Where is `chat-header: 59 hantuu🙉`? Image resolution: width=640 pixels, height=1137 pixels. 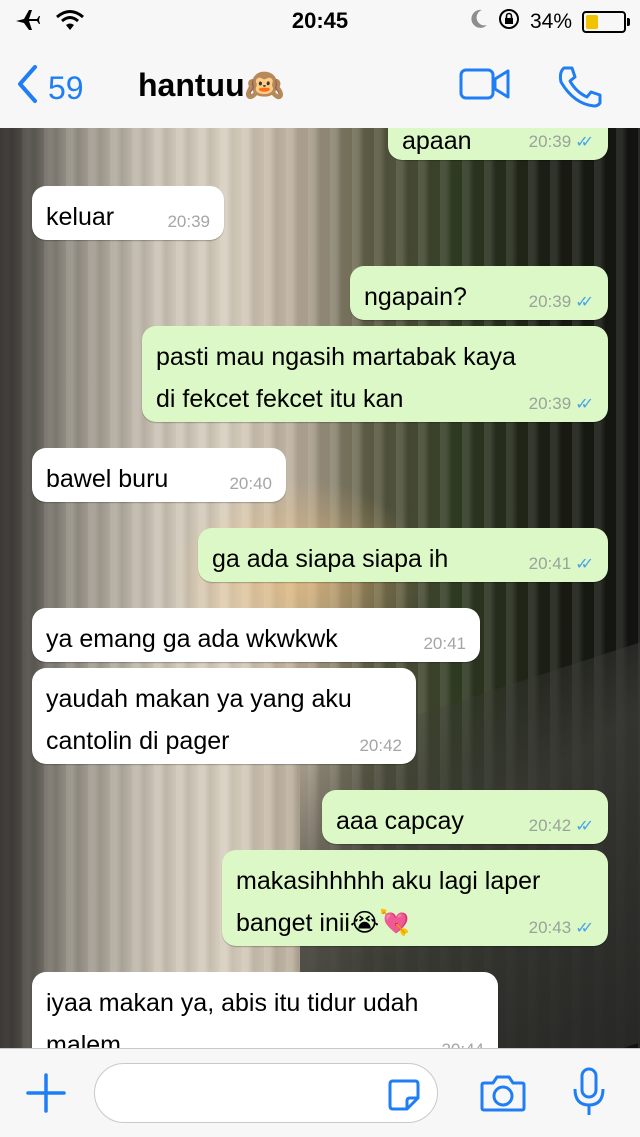 chat-header: 59 hantuu🙉 is located at coordinates (320, 84).